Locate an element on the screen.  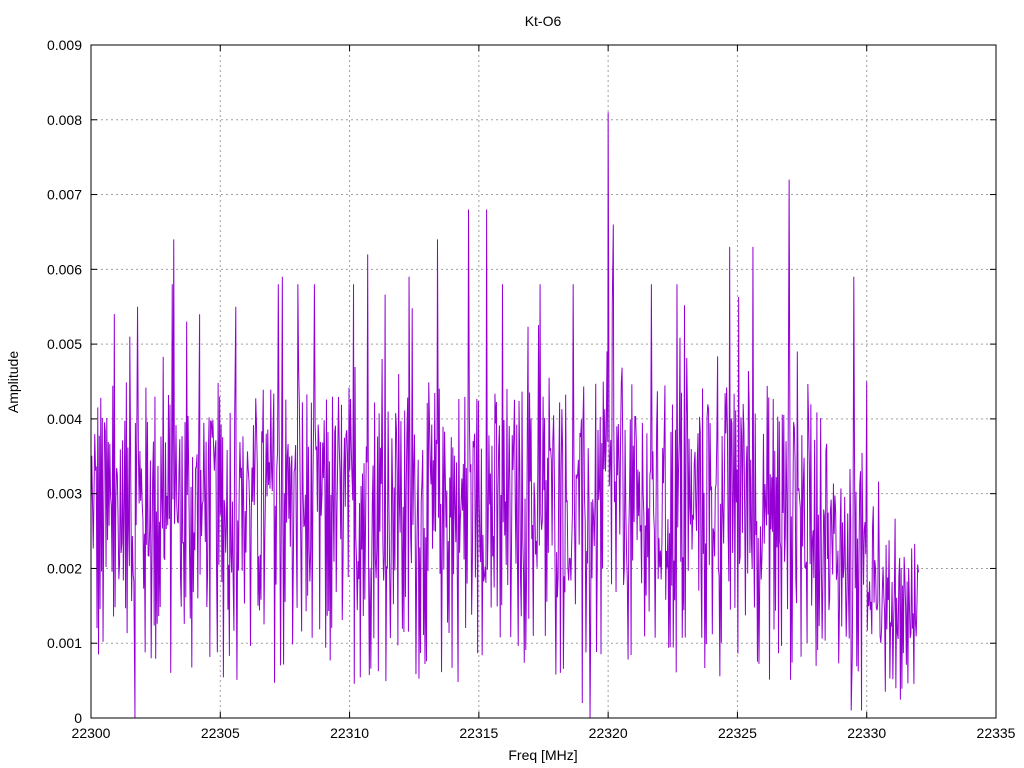
y-tick-label: 0.006 is located at coordinates (64, 269).